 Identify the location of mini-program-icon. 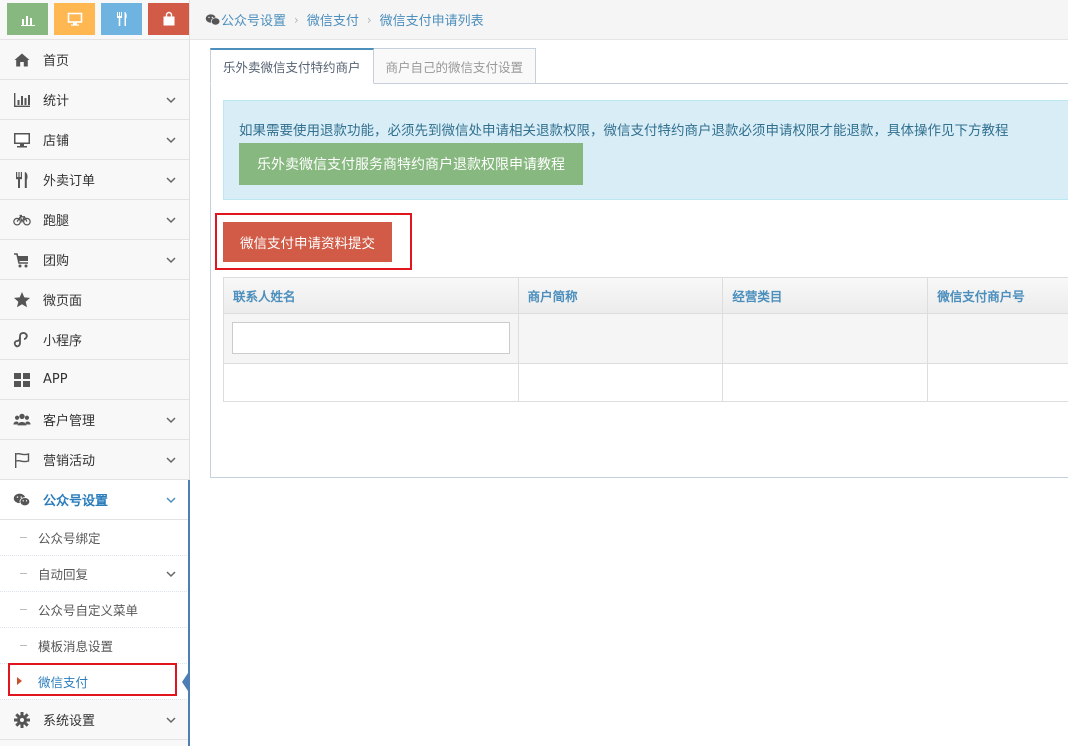
(22, 340).